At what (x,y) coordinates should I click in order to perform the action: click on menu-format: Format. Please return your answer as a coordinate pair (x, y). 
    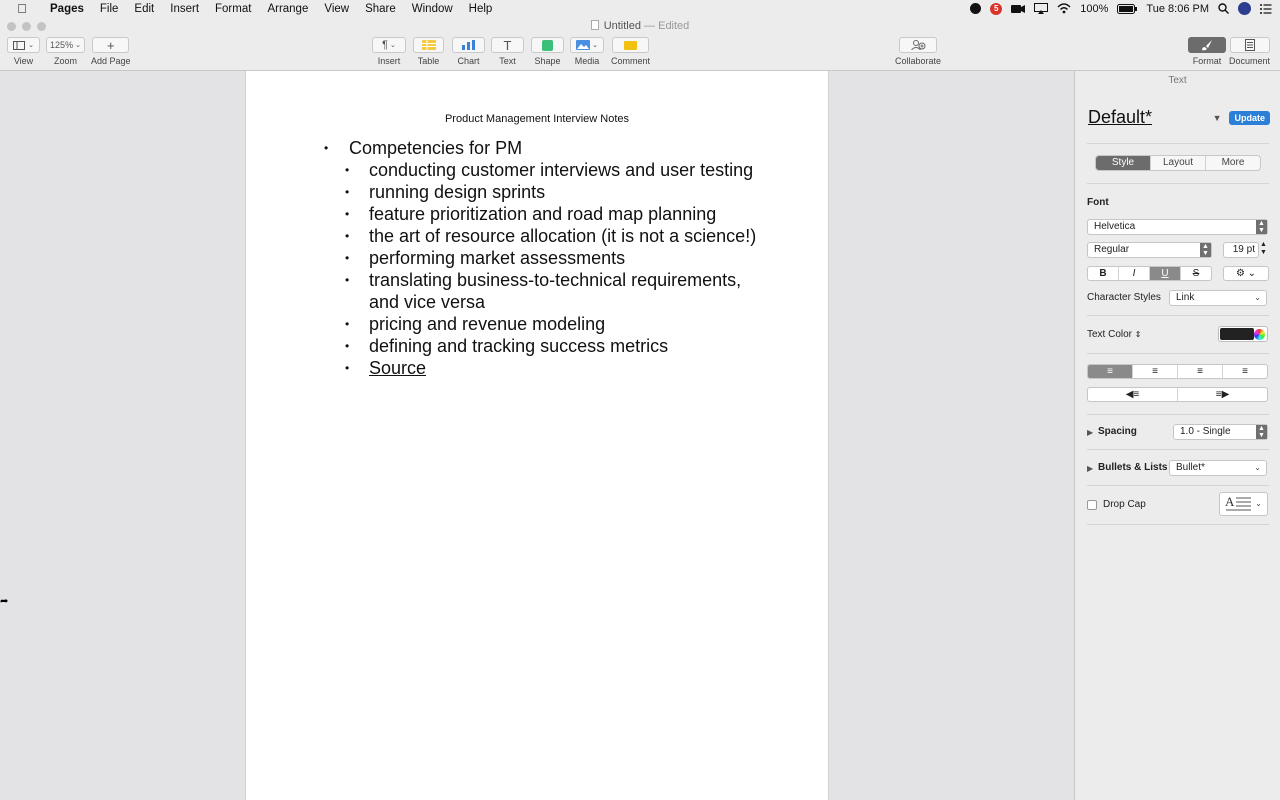
    Looking at the image, I should click on (233, 9).